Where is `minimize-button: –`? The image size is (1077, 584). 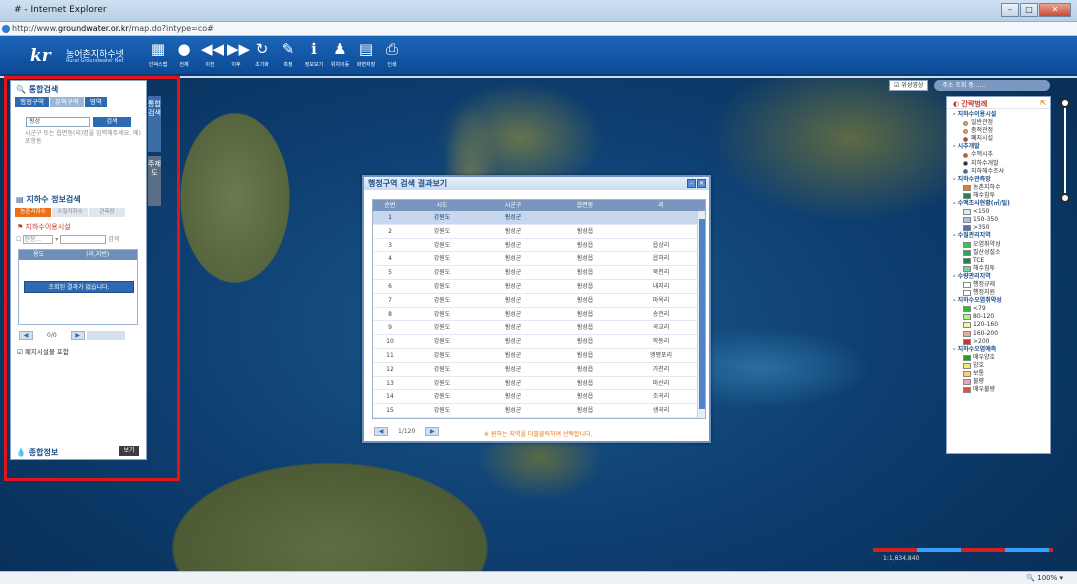 minimize-button: – is located at coordinates (1010, 10).